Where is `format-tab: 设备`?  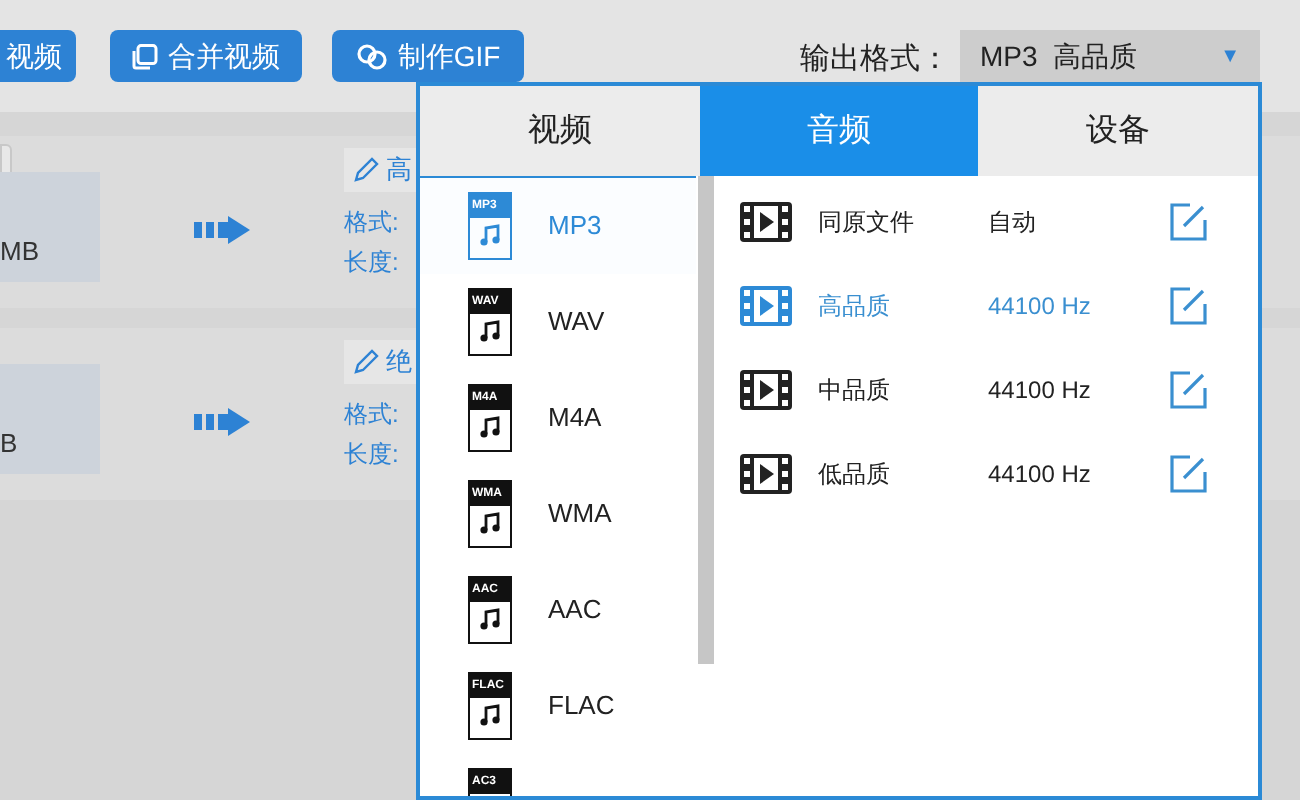
format-tab: 设备 is located at coordinates (1118, 131).